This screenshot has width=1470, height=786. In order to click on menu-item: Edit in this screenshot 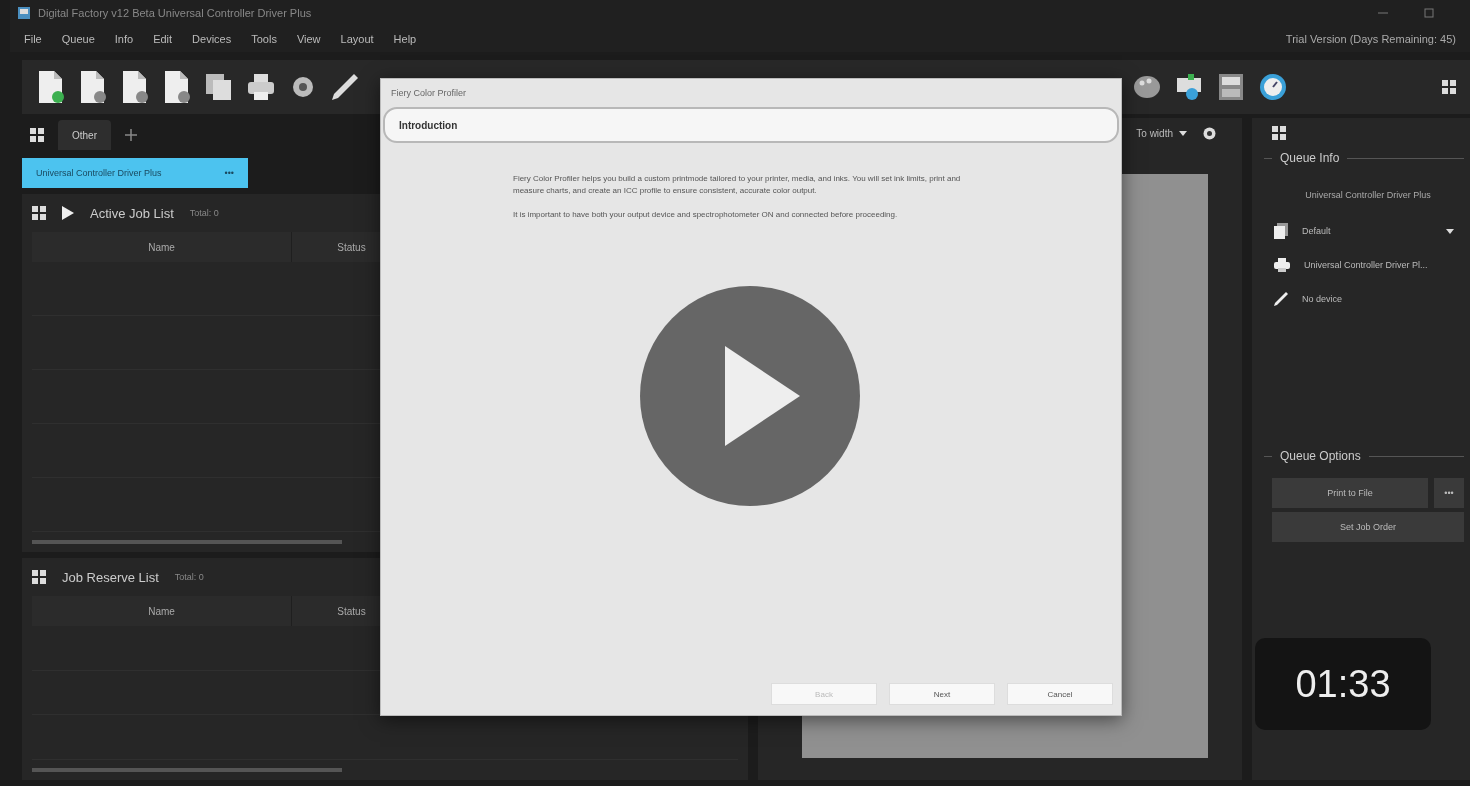, I will do `click(163, 39)`.